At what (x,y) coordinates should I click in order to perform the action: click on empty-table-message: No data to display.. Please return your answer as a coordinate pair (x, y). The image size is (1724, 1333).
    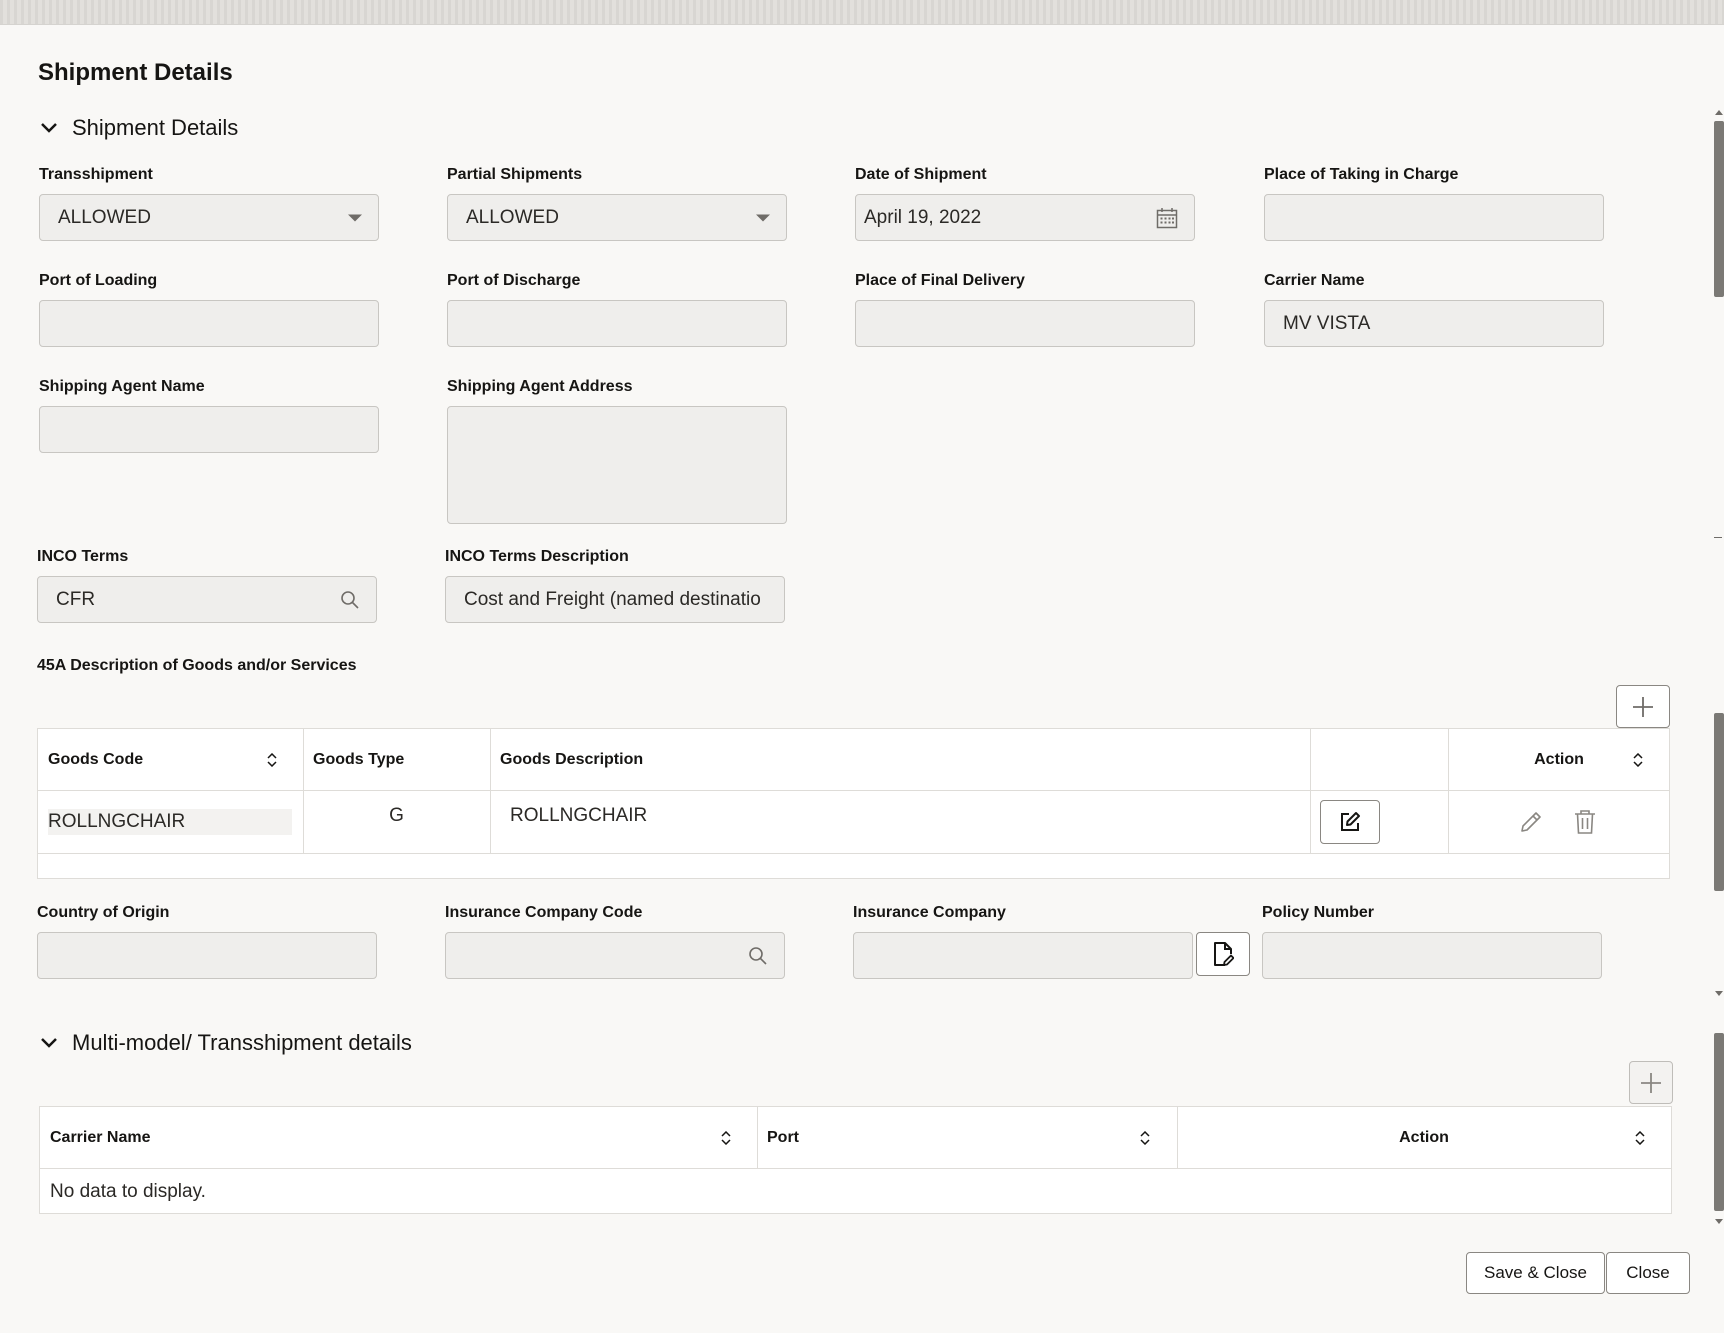
    Looking at the image, I should click on (398, 1191).